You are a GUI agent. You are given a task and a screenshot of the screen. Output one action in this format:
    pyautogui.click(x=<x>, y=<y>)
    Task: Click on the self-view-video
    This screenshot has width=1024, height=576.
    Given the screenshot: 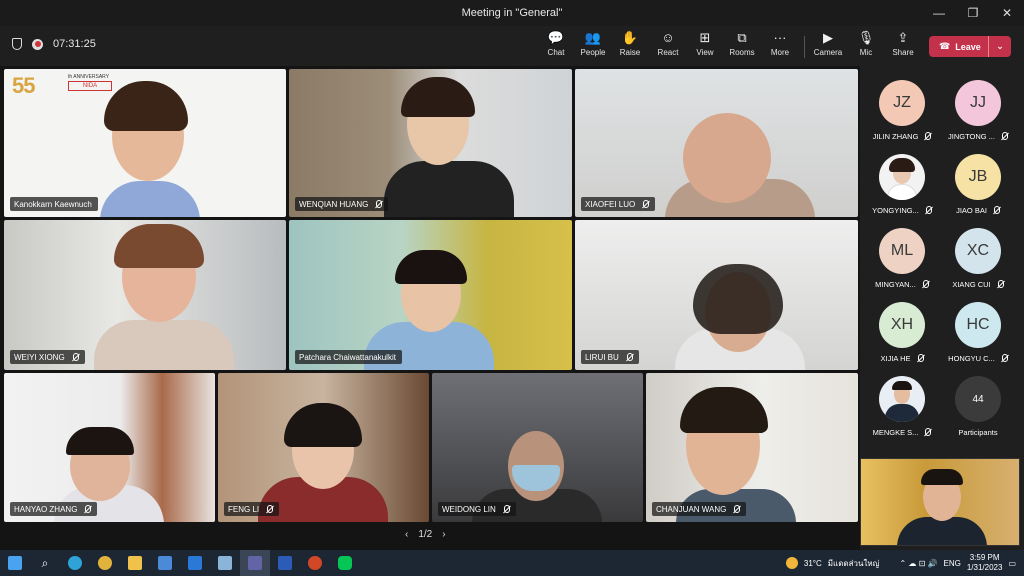 What is the action you would take?
    pyautogui.click(x=940, y=502)
    